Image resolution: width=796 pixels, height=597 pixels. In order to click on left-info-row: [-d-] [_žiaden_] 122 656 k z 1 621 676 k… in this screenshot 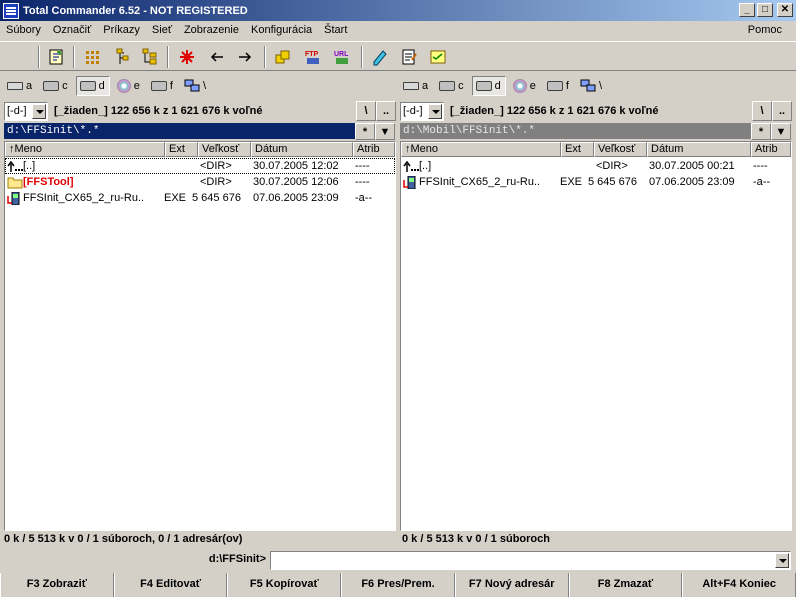, I will do `click(200, 111)`.